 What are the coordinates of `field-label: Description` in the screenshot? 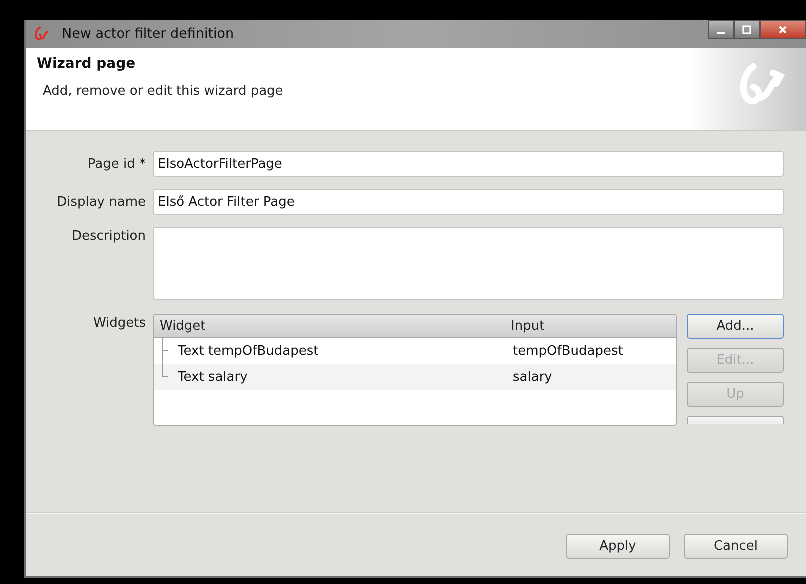 It's located at (108, 236).